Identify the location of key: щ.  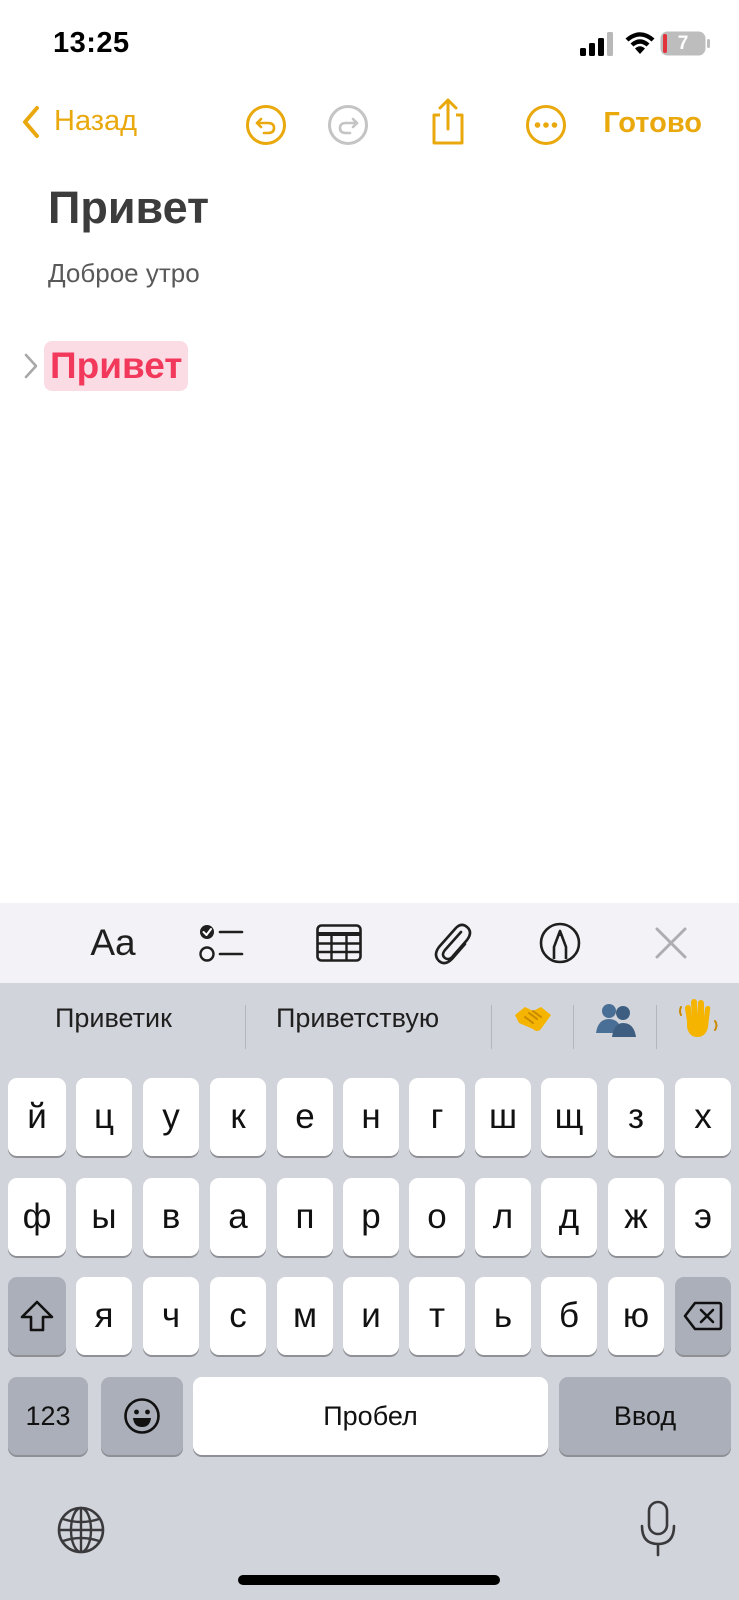
(569, 1117).